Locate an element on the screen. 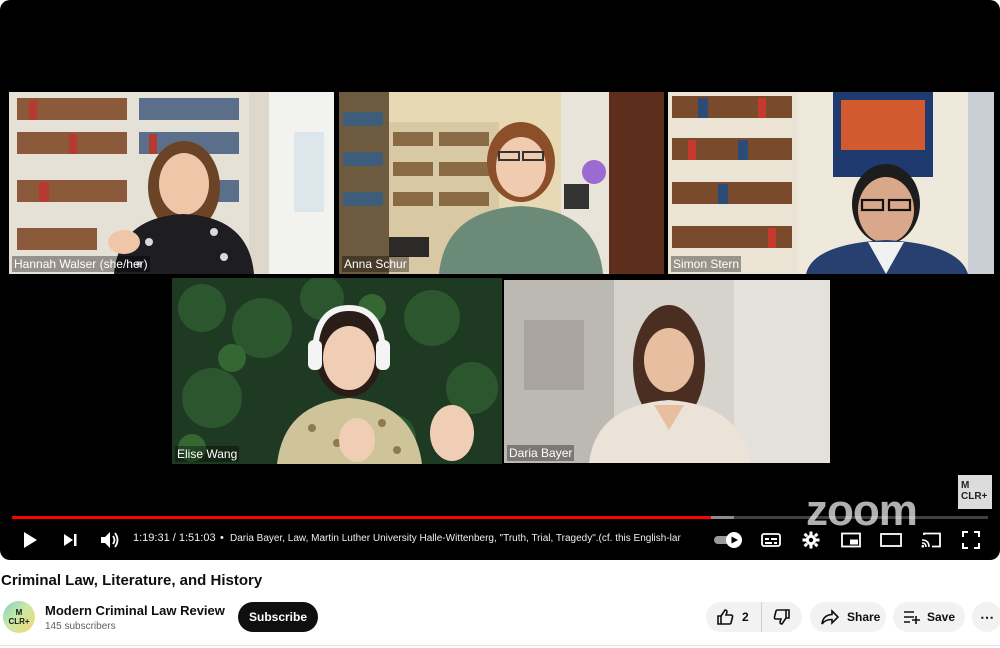 Image resolution: width=1000 pixels, height=648 pixels. next-icon is located at coordinates (70, 540).